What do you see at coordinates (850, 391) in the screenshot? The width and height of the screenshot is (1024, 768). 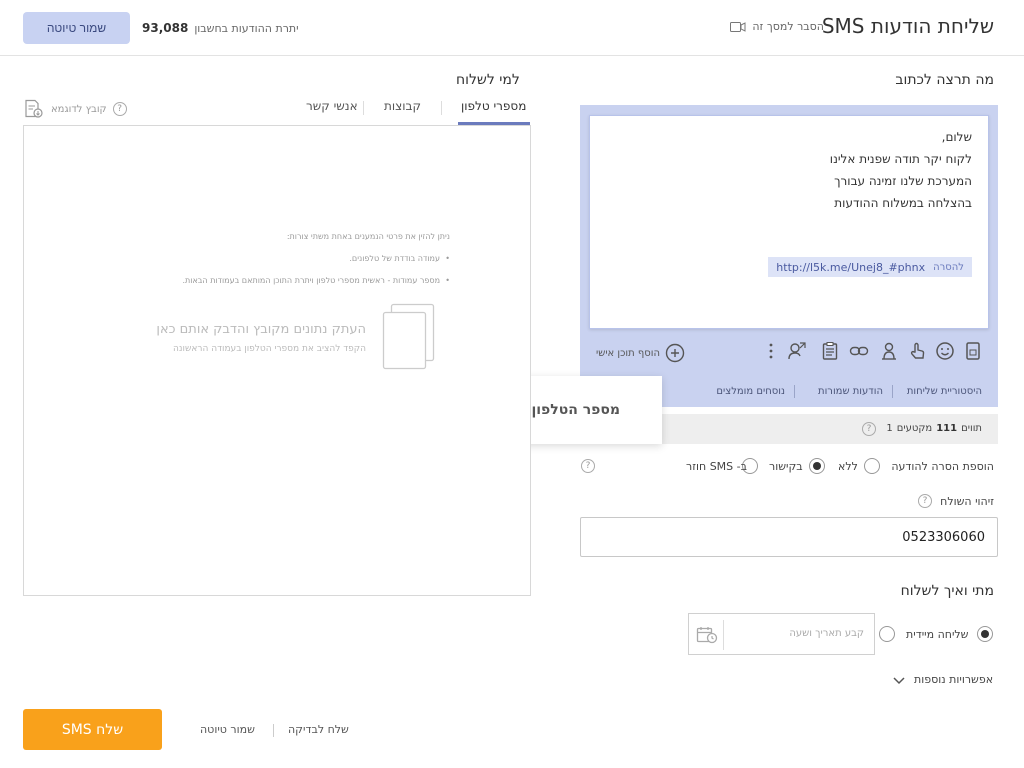 I see `saved-messages-link: הודעות שמורות` at bounding box center [850, 391].